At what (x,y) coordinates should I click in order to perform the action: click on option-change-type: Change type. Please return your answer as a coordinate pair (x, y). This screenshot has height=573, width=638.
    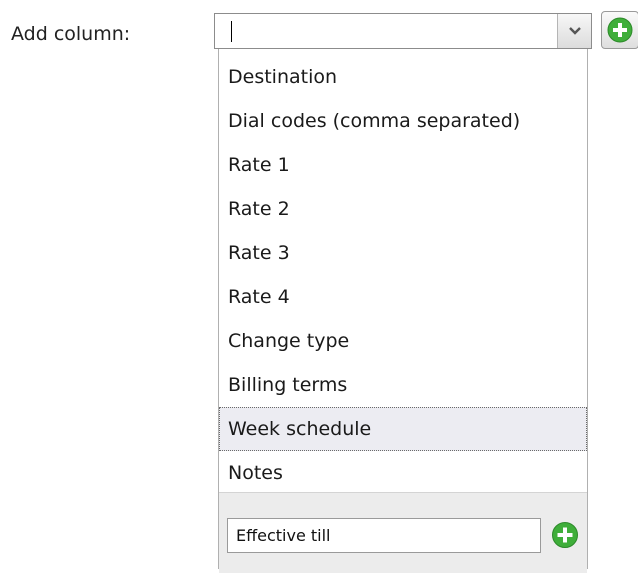
    Looking at the image, I should click on (403, 341).